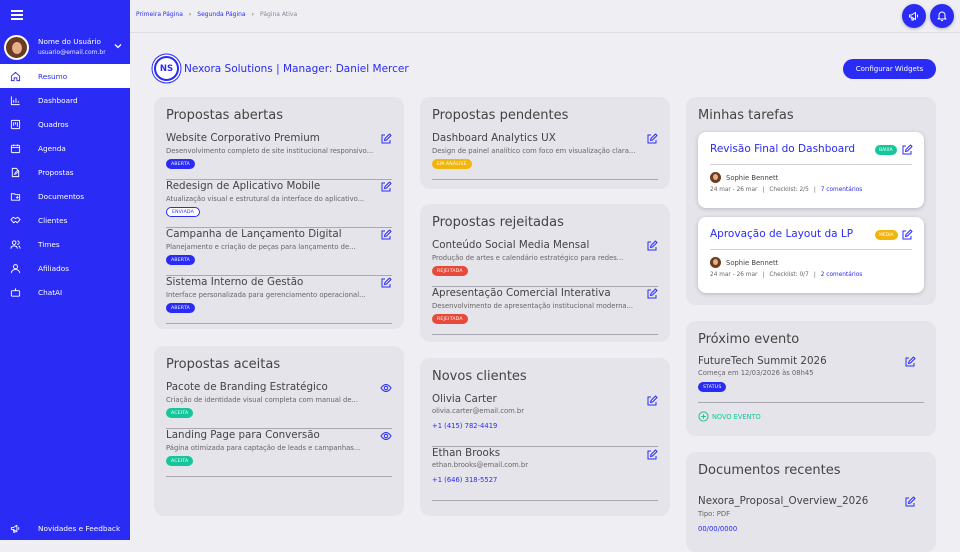  I want to click on news-feedback-button: Novidades e Feedback, so click(65, 528).